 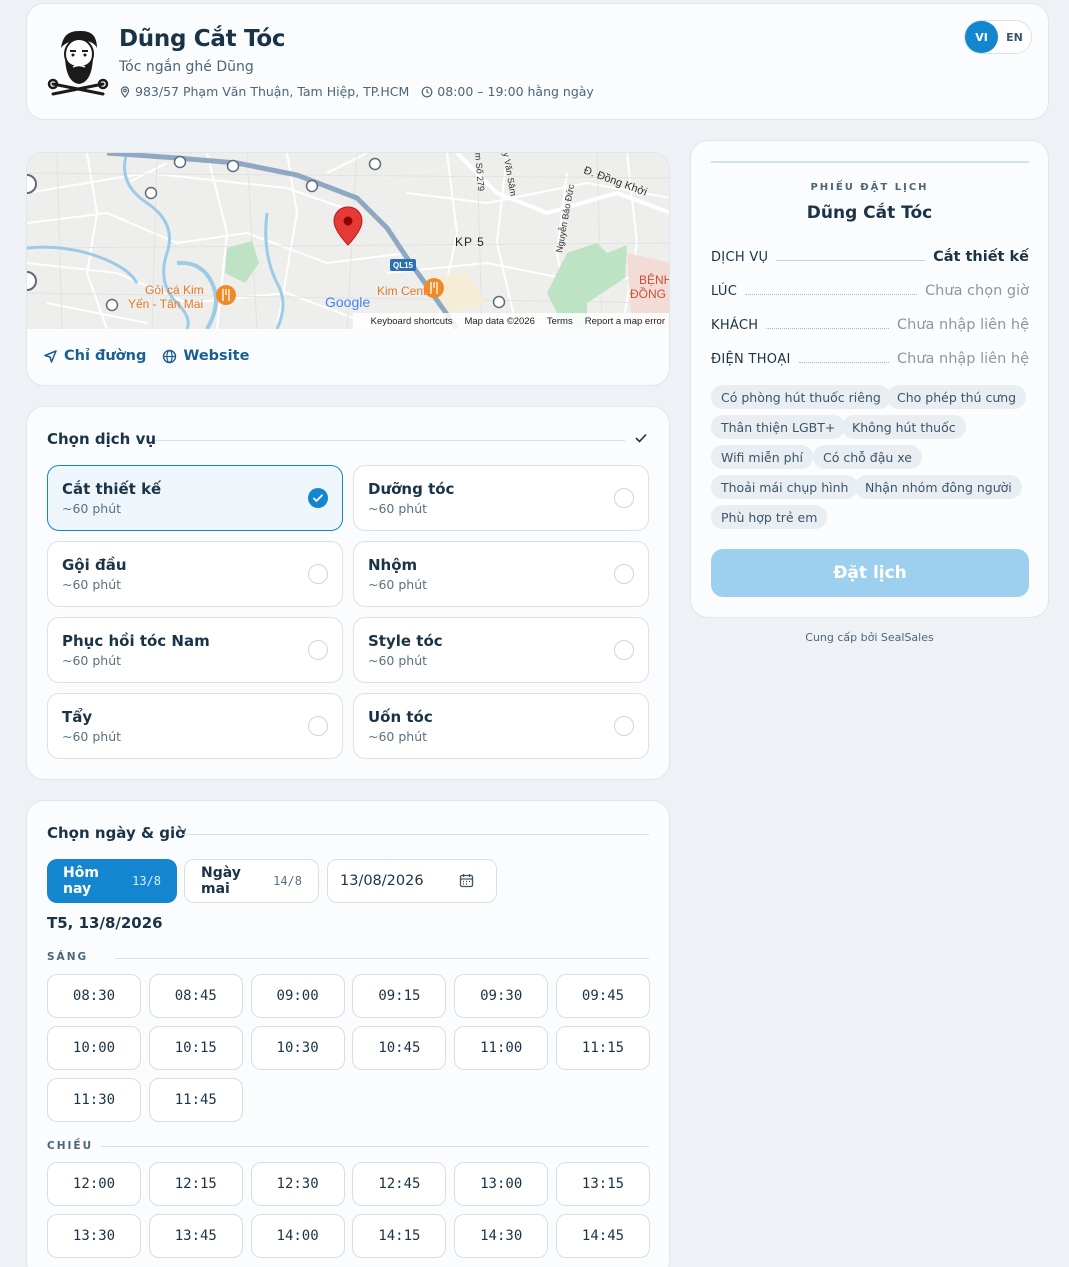 I want to click on service-option: Dưỡng tóc ~60 phút, so click(x=501, y=498).